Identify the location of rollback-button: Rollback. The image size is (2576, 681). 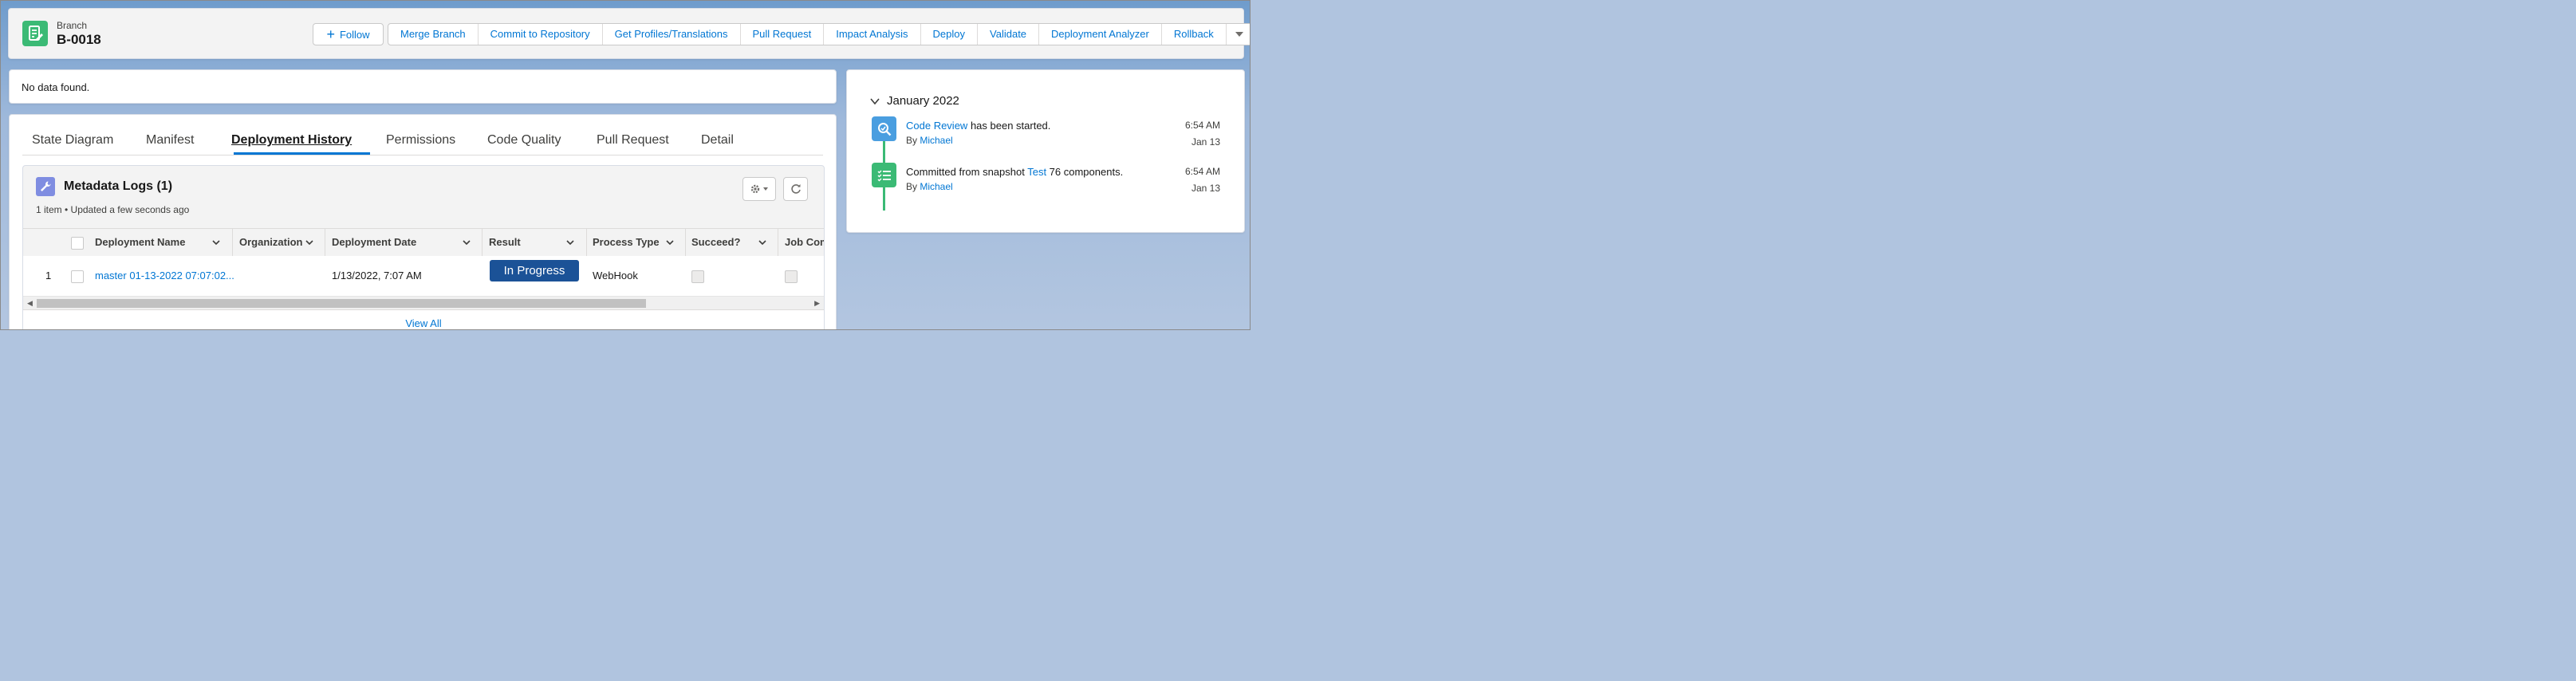
(1194, 34).